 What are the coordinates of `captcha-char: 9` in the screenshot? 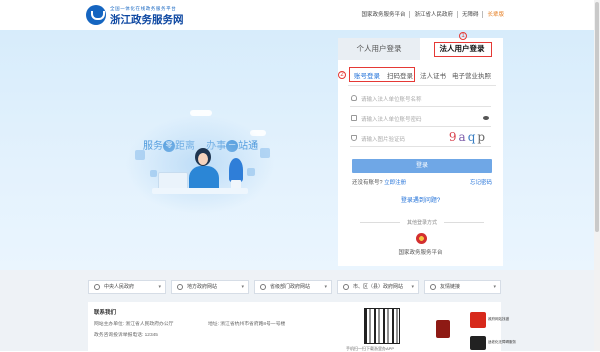 It's located at (453, 137).